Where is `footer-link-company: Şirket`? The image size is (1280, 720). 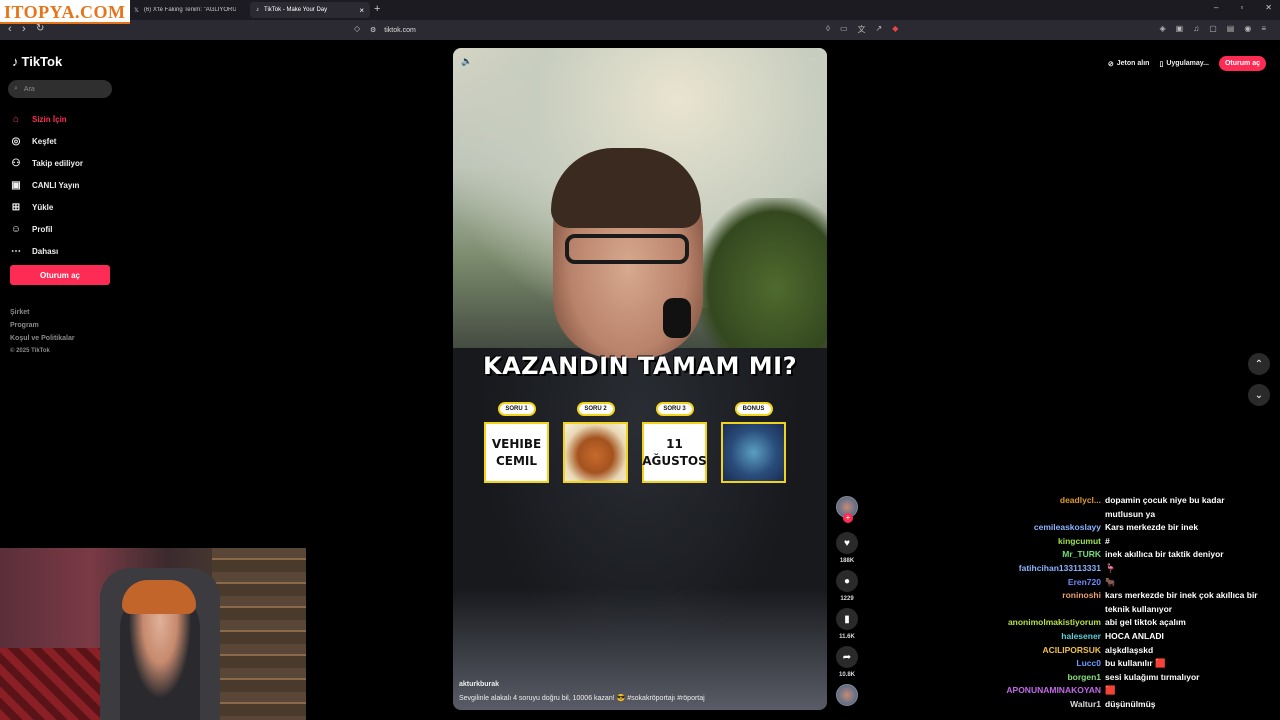 footer-link-company: Şirket is located at coordinates (42, 312).